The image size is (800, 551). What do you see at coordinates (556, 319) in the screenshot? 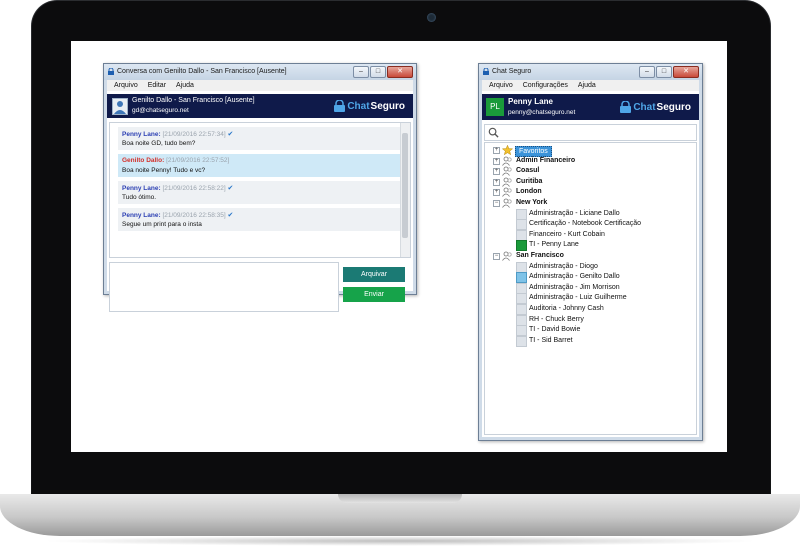
I see `contact-label: RH - Chuck Berry` at bounding box center [556, 319].